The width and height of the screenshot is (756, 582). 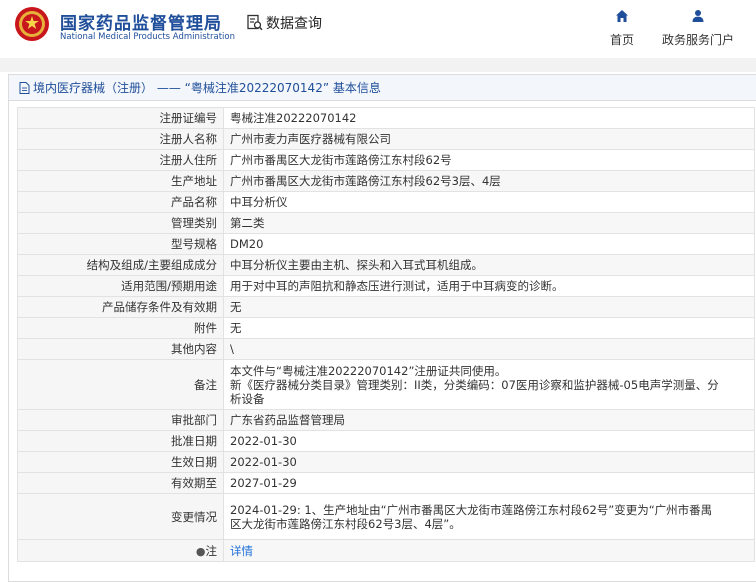 I want to click on field-value: 广州市番禺区大龙街市莲路傍江东村段62号, so click(x=489, y=160).